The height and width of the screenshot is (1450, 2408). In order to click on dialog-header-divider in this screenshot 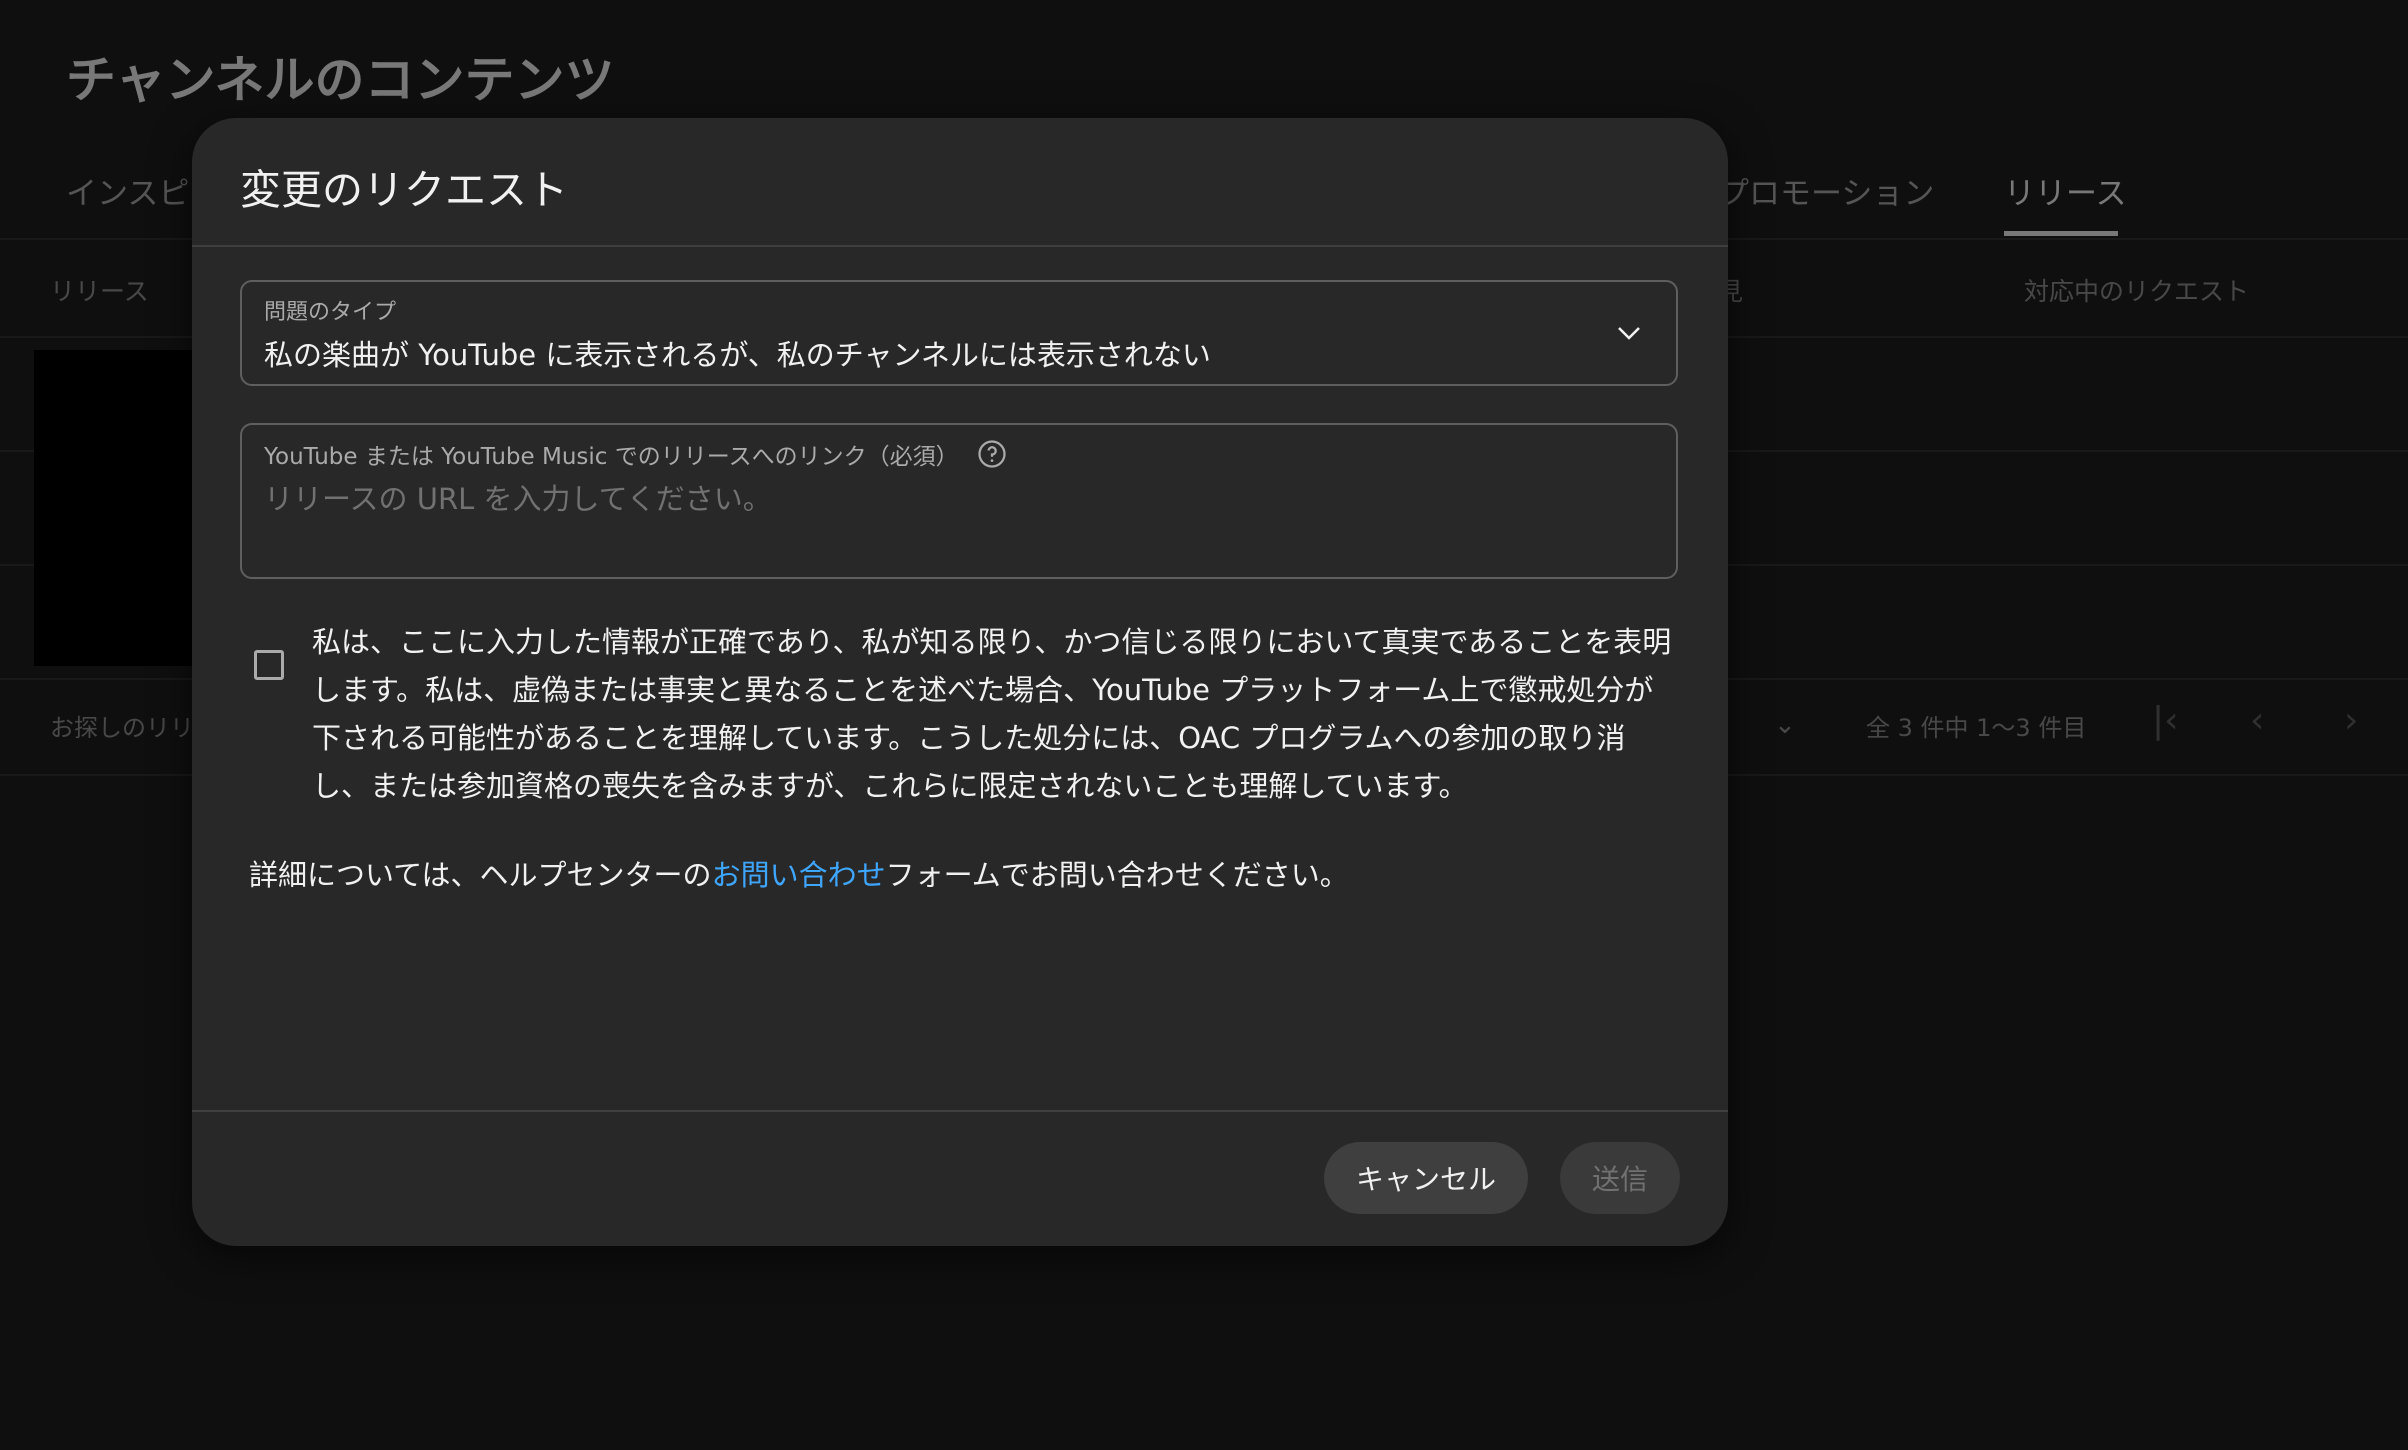, I will do `click(960, 246)`.